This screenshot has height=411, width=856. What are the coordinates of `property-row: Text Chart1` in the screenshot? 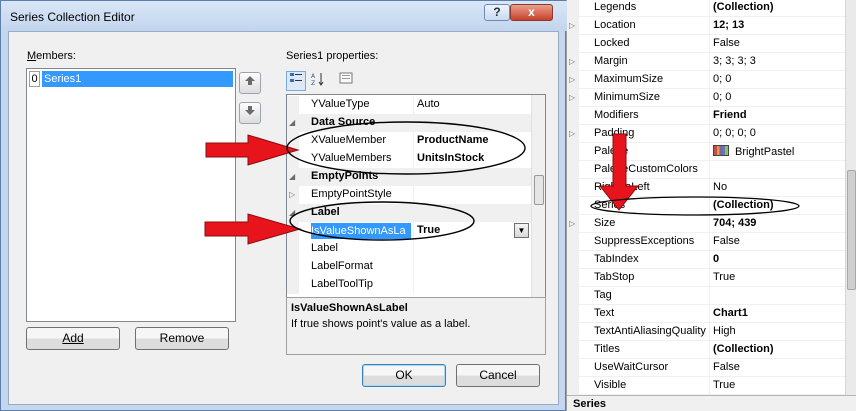 It's located at (706, 314).